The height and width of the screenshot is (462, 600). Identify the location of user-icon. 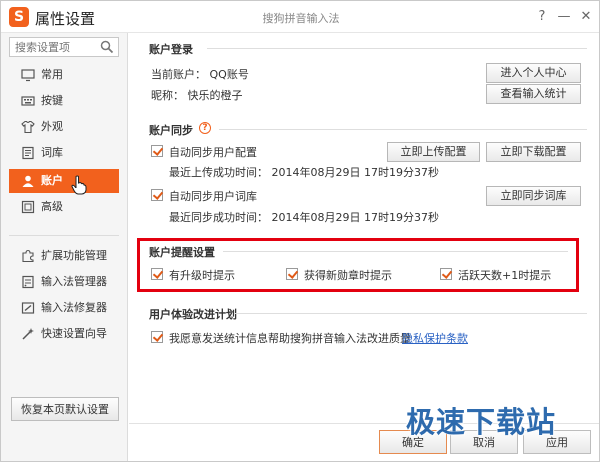
(28, 181).